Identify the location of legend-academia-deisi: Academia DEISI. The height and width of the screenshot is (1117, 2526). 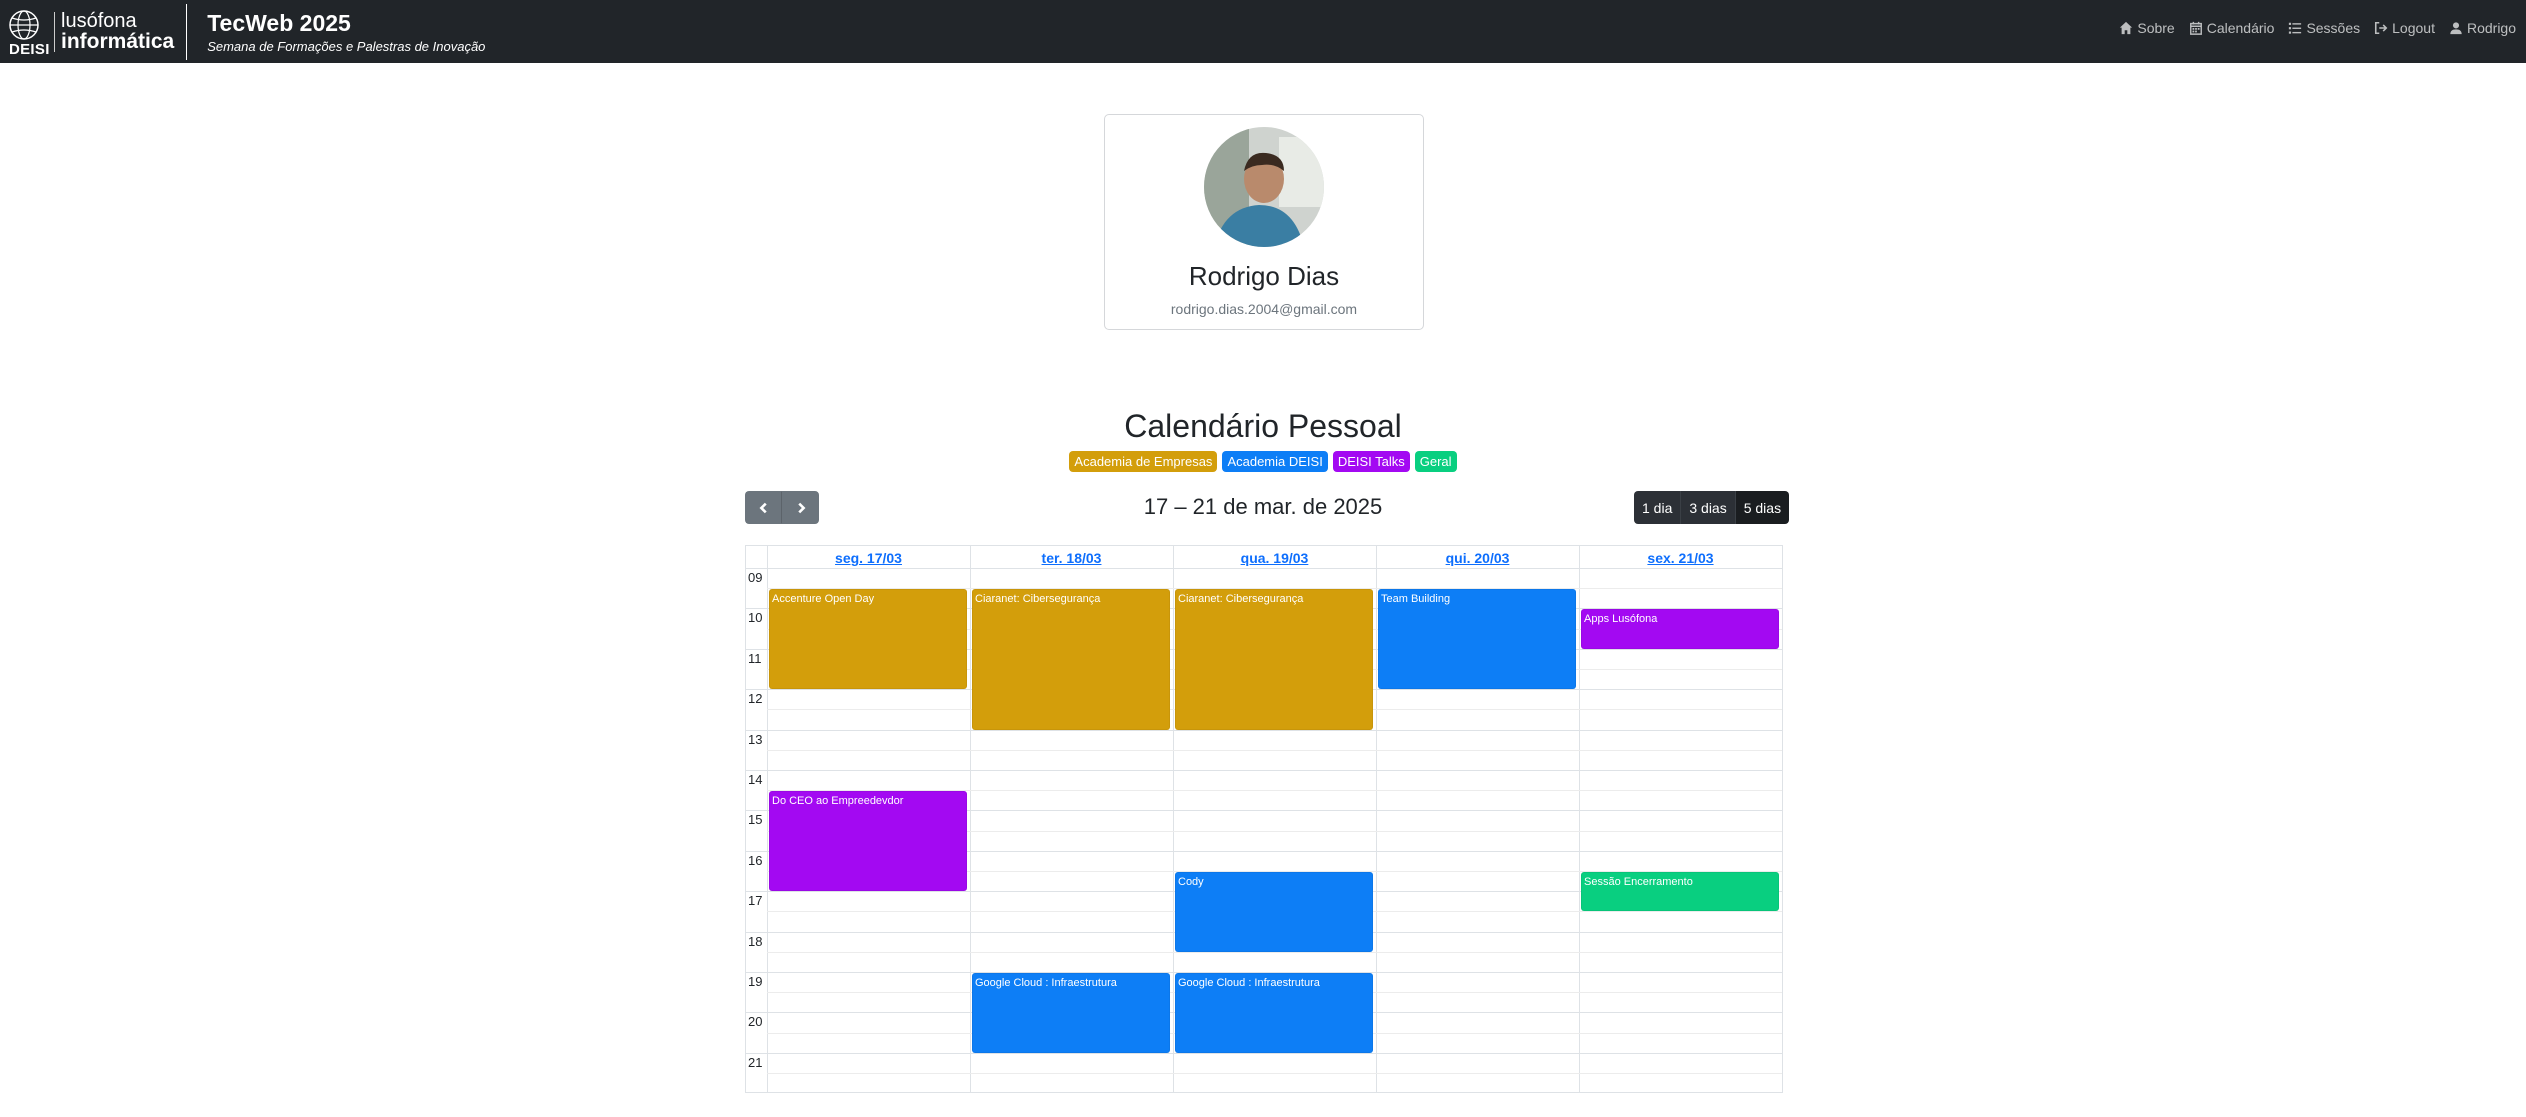
(1275, 461).